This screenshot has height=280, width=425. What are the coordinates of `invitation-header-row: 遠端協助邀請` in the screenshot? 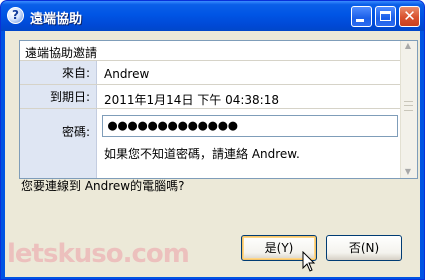 It's located at (211, 51).